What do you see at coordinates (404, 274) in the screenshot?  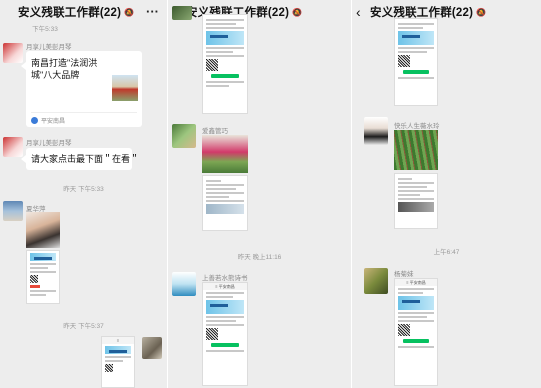 I see `sender-name: 杨菊妹` at bounding box center [404, 274].